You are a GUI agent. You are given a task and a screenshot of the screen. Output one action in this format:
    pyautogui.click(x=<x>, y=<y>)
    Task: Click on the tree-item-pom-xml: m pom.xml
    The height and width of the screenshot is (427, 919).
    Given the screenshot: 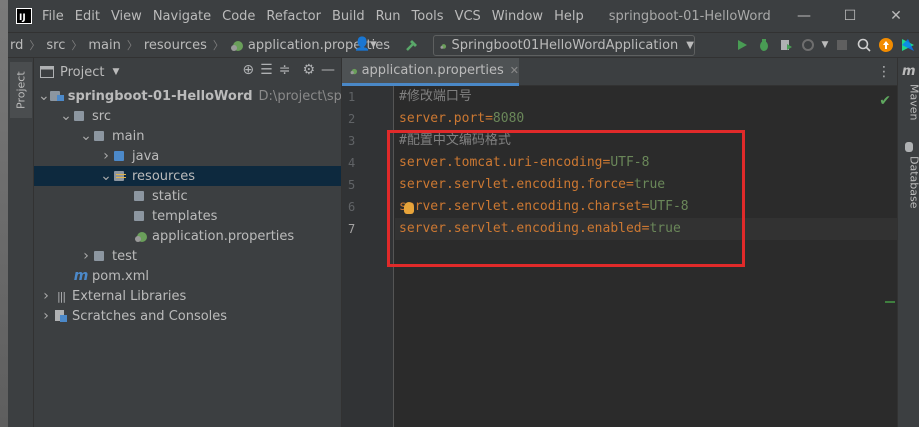 What is the action you would take?
    pyautogui.click(x=187, y=276)
    